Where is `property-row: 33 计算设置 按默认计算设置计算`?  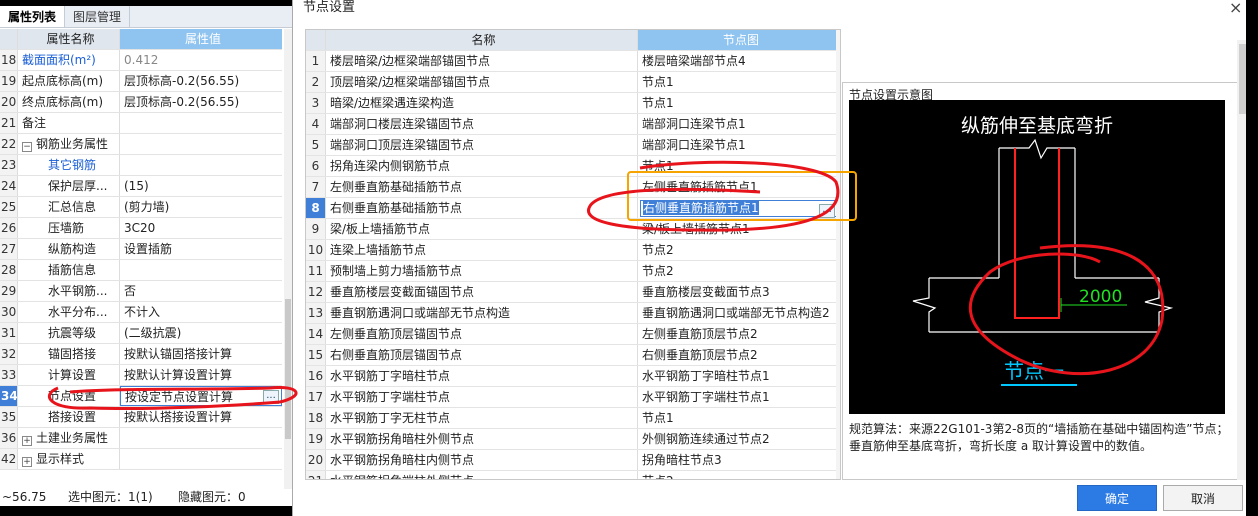
property-row: 33 计算设置 按默认计算设置计算 is located at coordinates (141, 375).